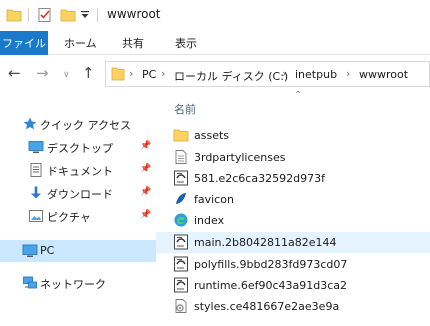 Image resolution: width=430 pixels, height=326 pixels. What do you see at coordinates (30, 252) in the screenshot?
I see `computer-icon` at bounding box center [30, 252].